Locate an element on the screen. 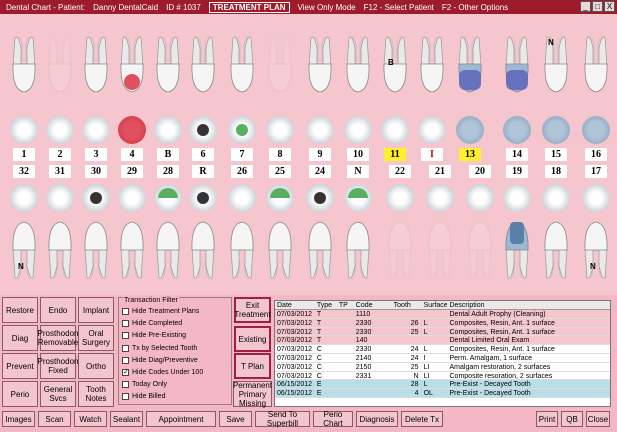  lower-tooth-number: 18 is located at coordinates (556, 171).